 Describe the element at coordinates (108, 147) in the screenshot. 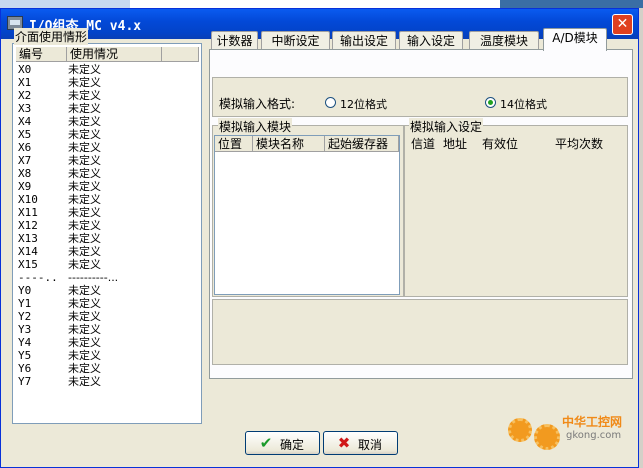

I see `list-item: X6 未定义` at that location.